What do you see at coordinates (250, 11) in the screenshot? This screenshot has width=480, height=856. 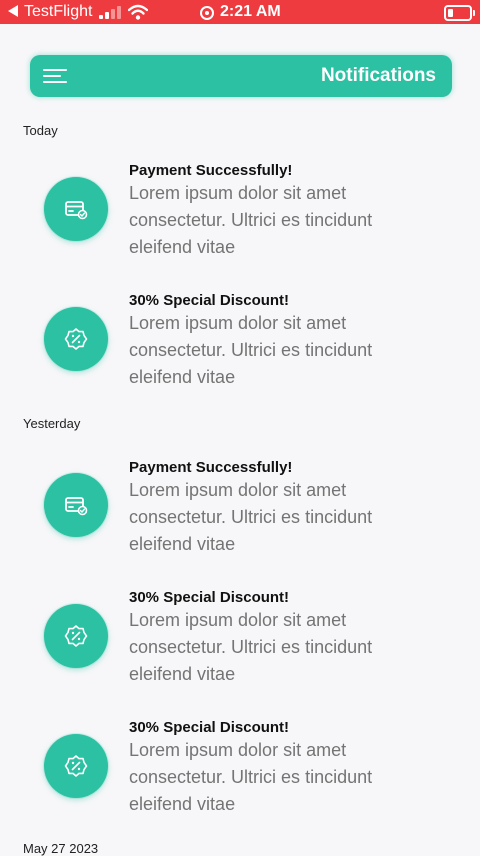 I see `status-time: 2:21 AM` at bounding box center [250, 11].